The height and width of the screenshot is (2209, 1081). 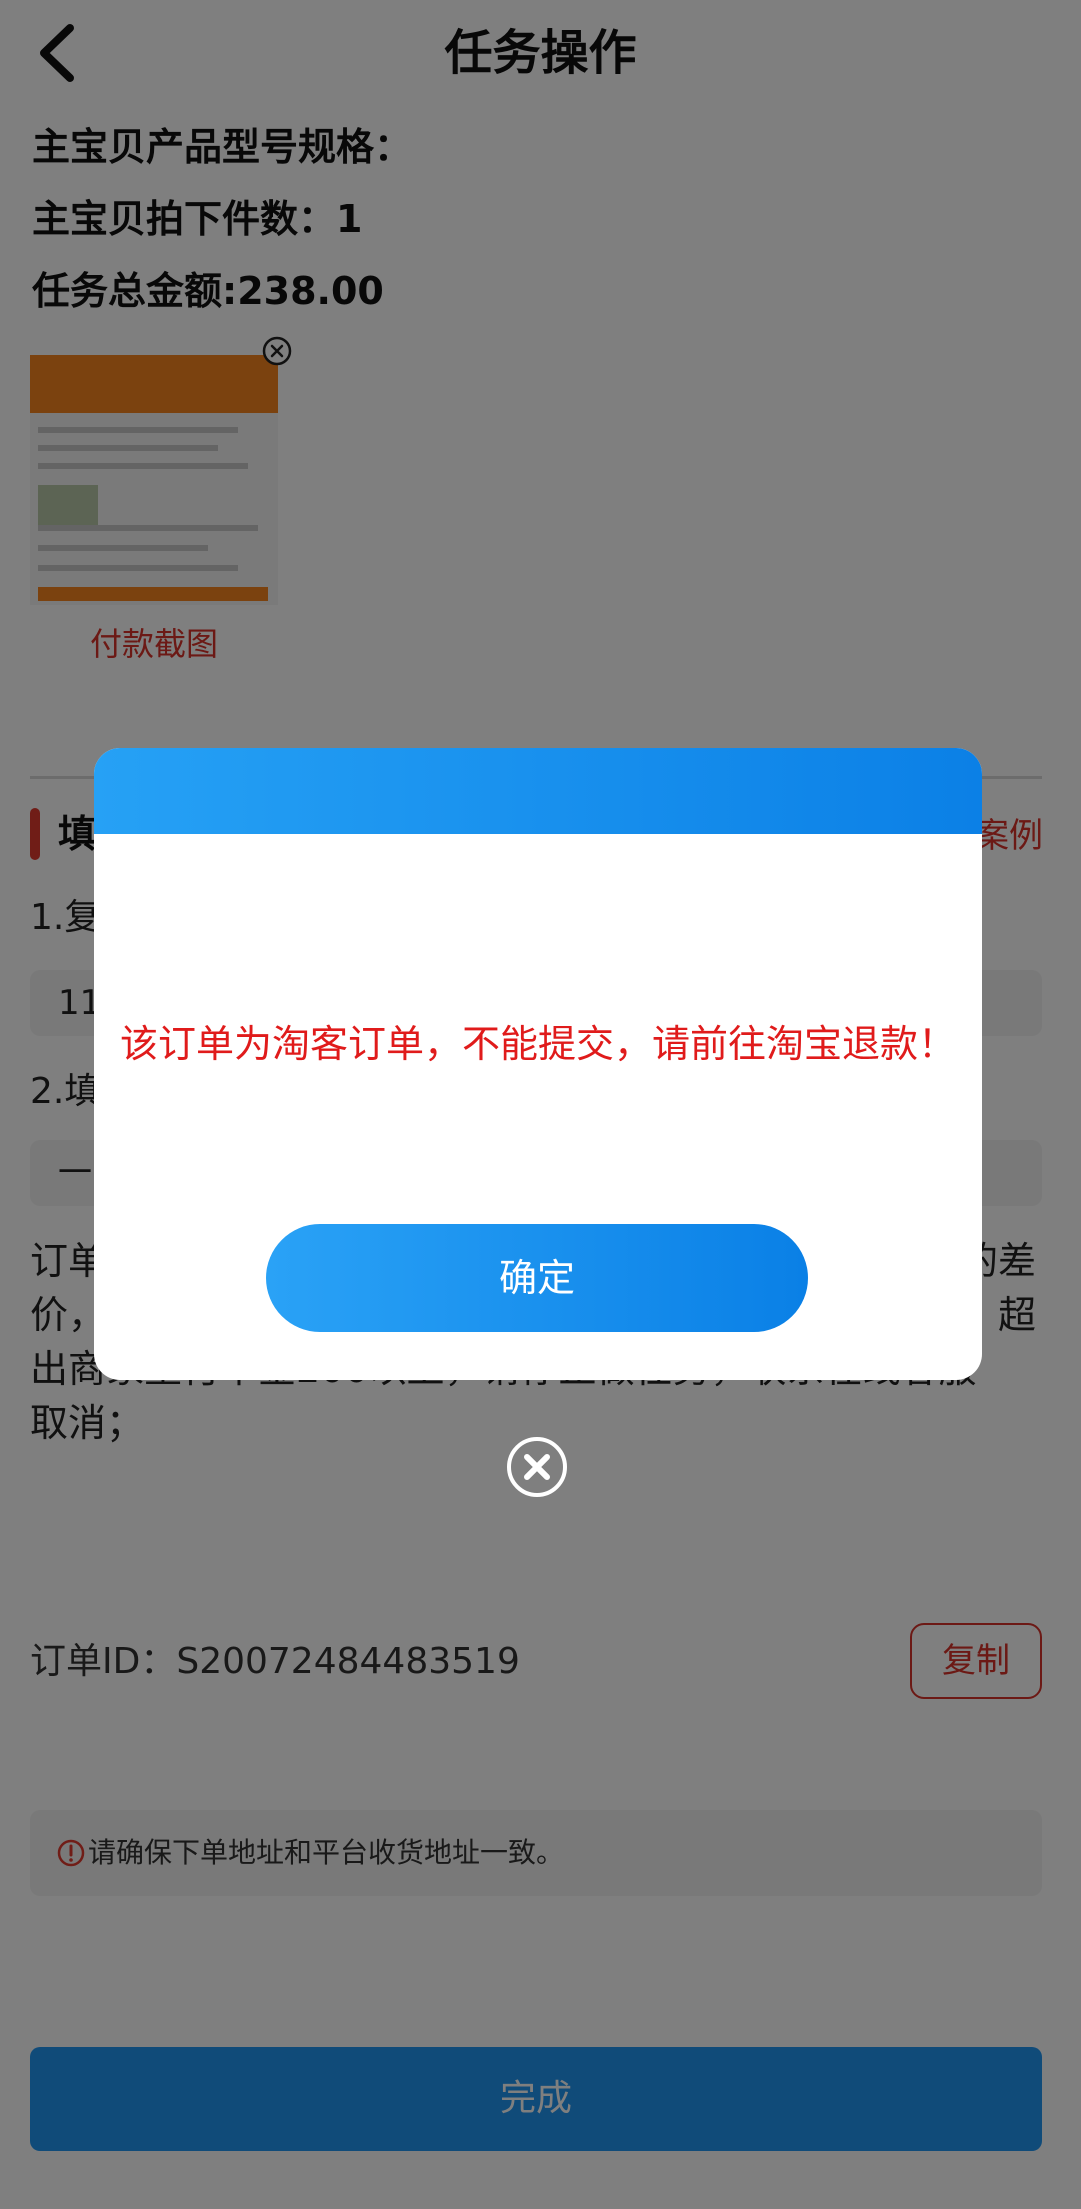 I want to click on close-dialog-icon, so click(x=537, y=1467).